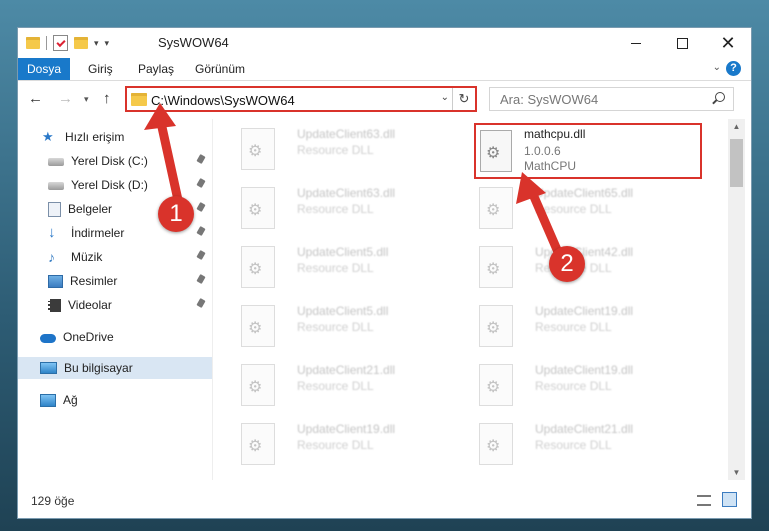  What do you see at coordinates (51, 257) in the screenshot?
I see `music-icon: ♪` at bounding box center [51, 257].